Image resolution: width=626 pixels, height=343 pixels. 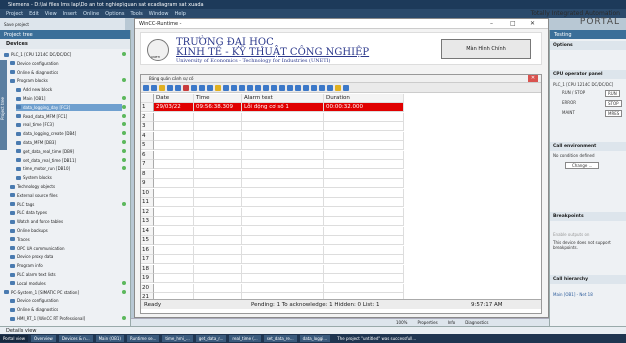 I want to click on tree-item: Device proxy data, so click(x=66, y=256).